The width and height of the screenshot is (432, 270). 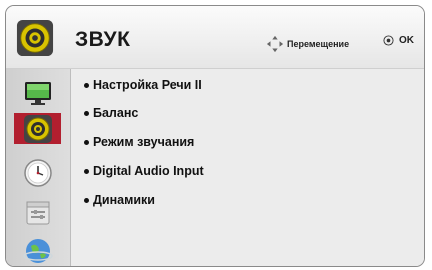 I want to click on menu-item-label: Настройка Речи II, so click(x=147, y=85).